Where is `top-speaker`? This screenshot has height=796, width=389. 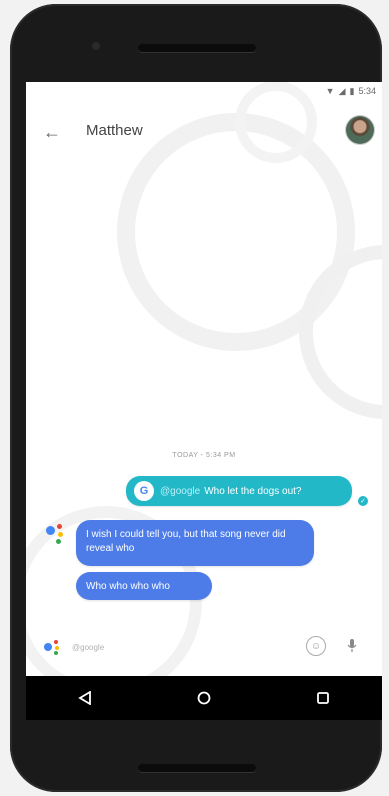 top-speaker is located at coordinates (197, 48).